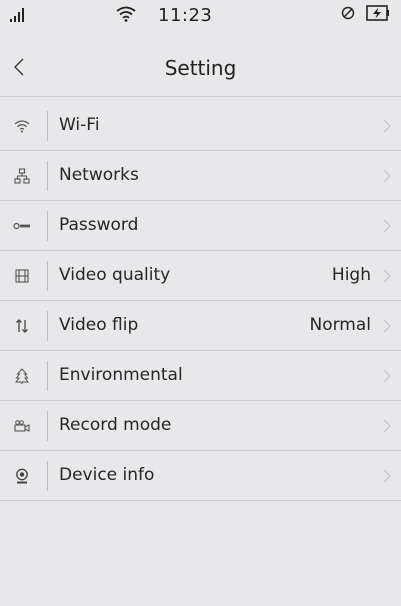 Image resolution: width=401 pixels, height=606 pixels. What do you see at coordinates (200, 126) in the screenshot?
I see `settings-row-wifi: Wi-Fi` at bounding box center [200, 126].